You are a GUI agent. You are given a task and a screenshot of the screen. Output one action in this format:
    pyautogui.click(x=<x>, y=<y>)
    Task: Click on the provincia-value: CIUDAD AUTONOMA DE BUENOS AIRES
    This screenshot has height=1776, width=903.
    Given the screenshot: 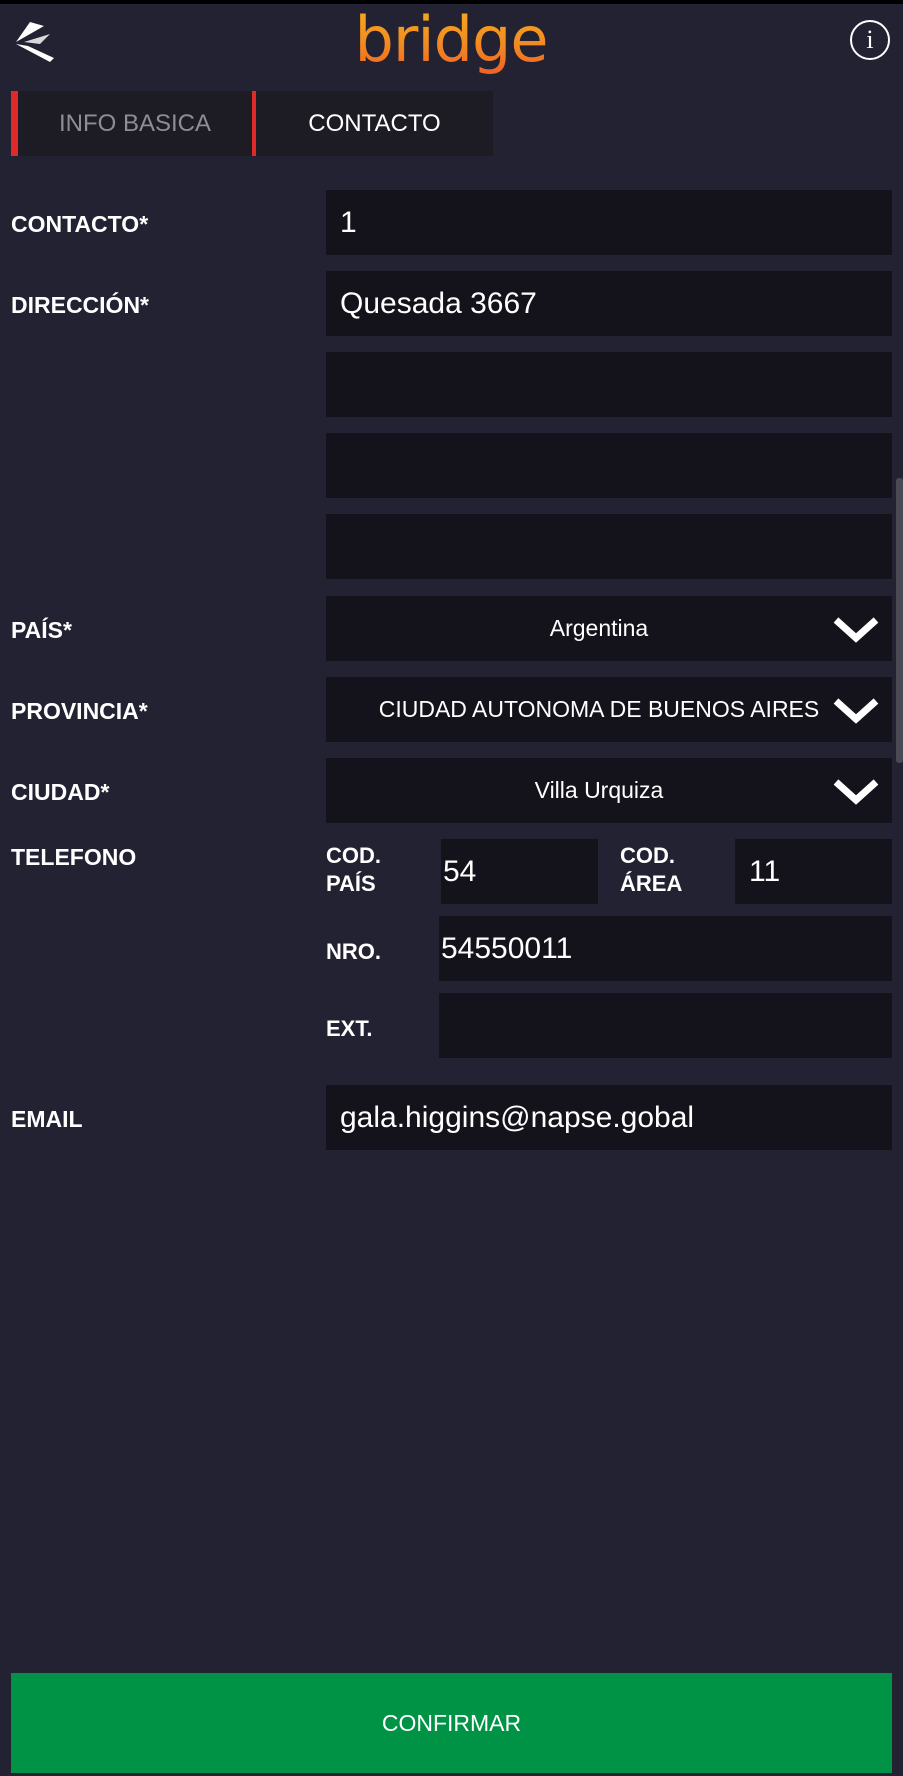 What is the action you would take?
    pyautogui.click(x=599, y=709)
    